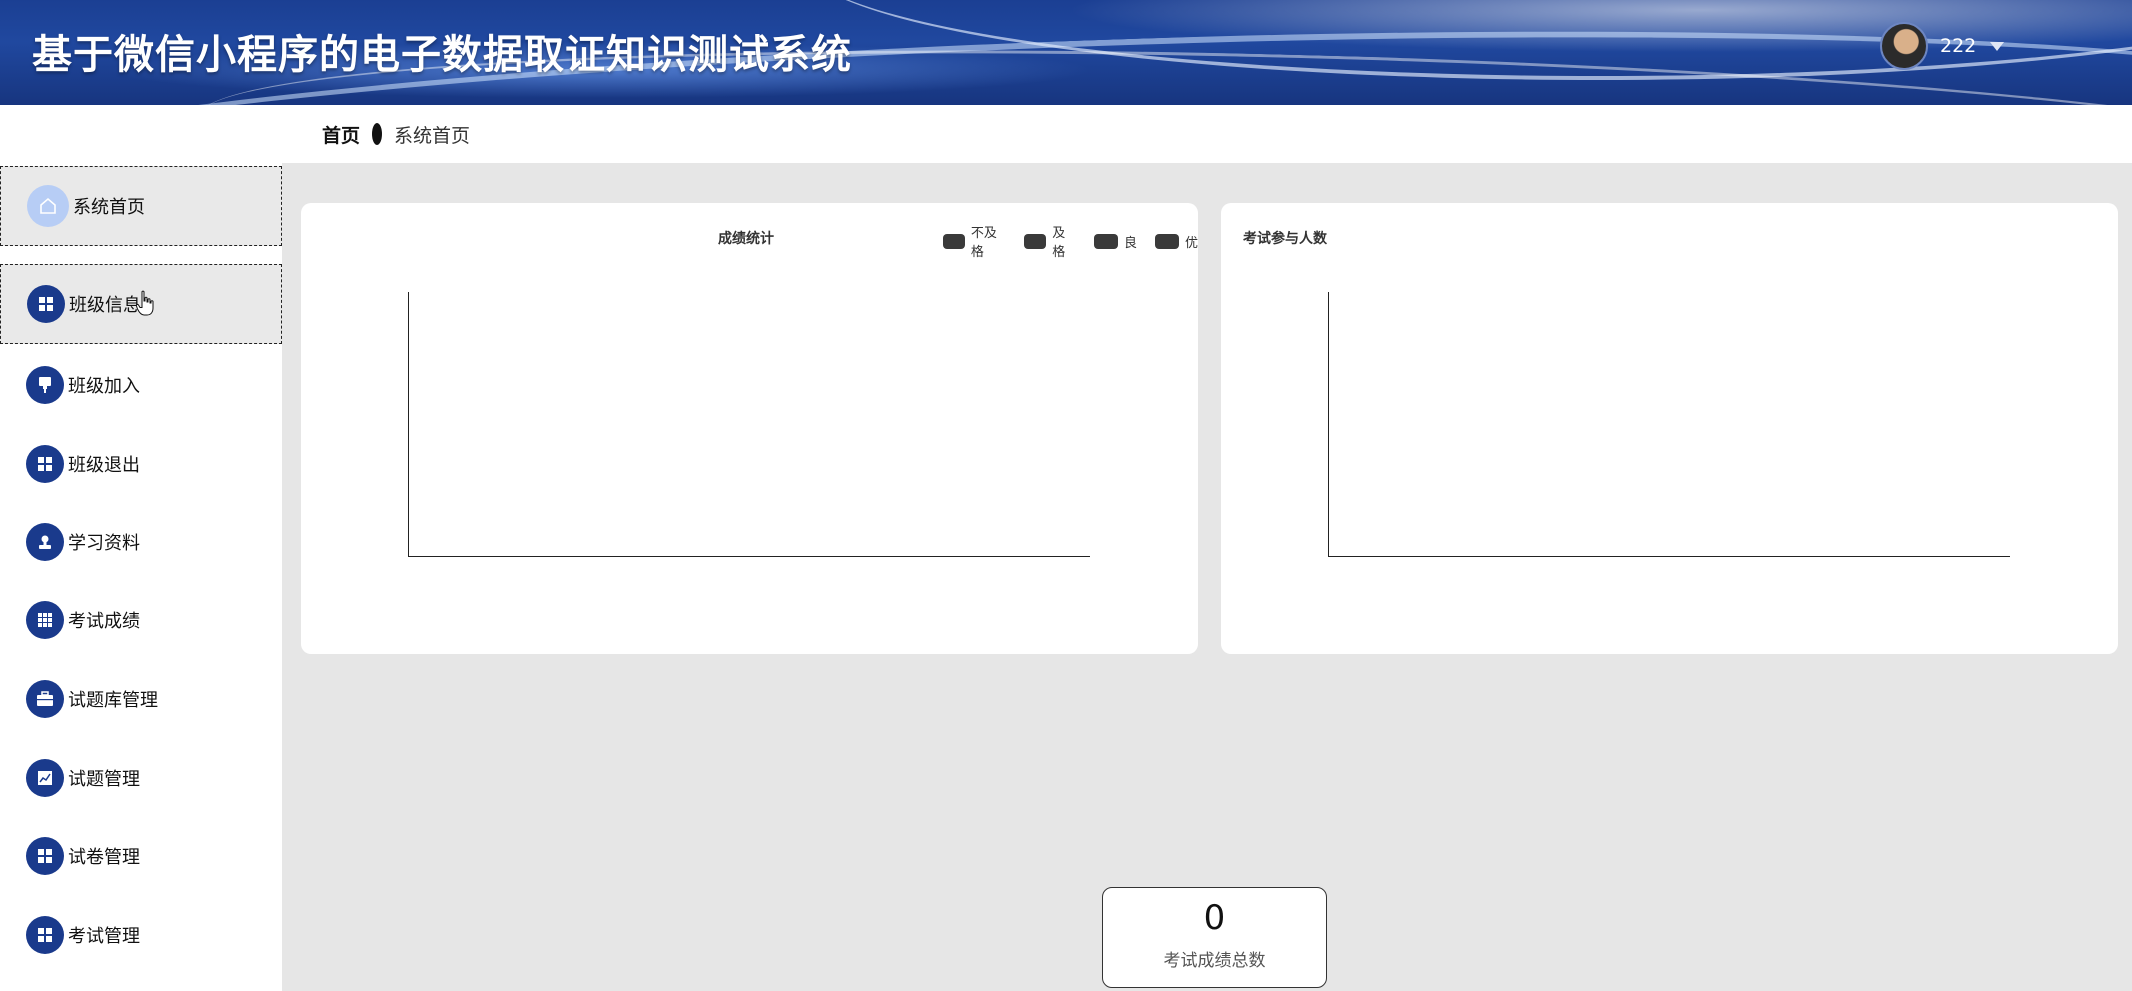  Describe the element at coordinates (1050, 241) in the screenshot. I see `legend-item-pass: 及格` at that location.